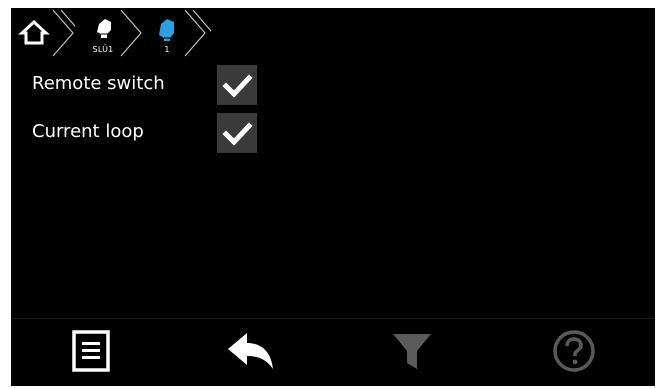  I want to click on back-arrow-icon, so click(250, 351).